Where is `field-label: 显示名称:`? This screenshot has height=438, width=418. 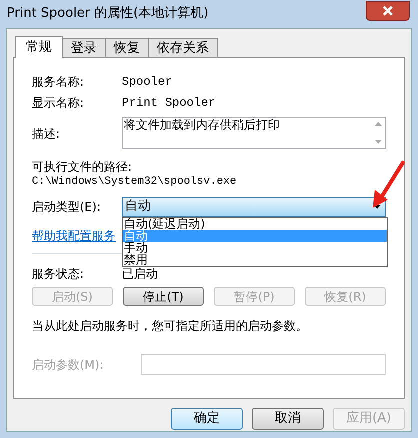 field-label: 显示名称: is located at coordinates (59, 103).